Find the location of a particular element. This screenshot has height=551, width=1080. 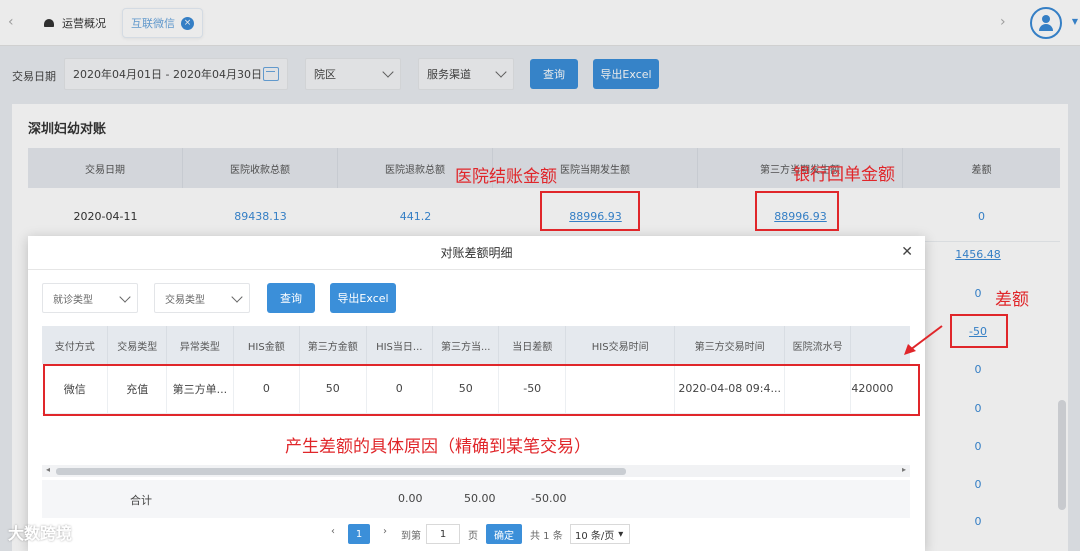

modal-query-button: 查询 is located at coordinates (291, 298).